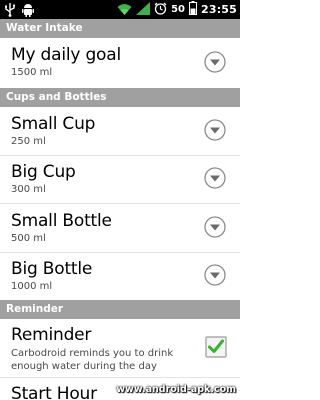 This screenshot has width=320, height=400. I want to click on pref-title: Big Bottle, so click(52, 269).